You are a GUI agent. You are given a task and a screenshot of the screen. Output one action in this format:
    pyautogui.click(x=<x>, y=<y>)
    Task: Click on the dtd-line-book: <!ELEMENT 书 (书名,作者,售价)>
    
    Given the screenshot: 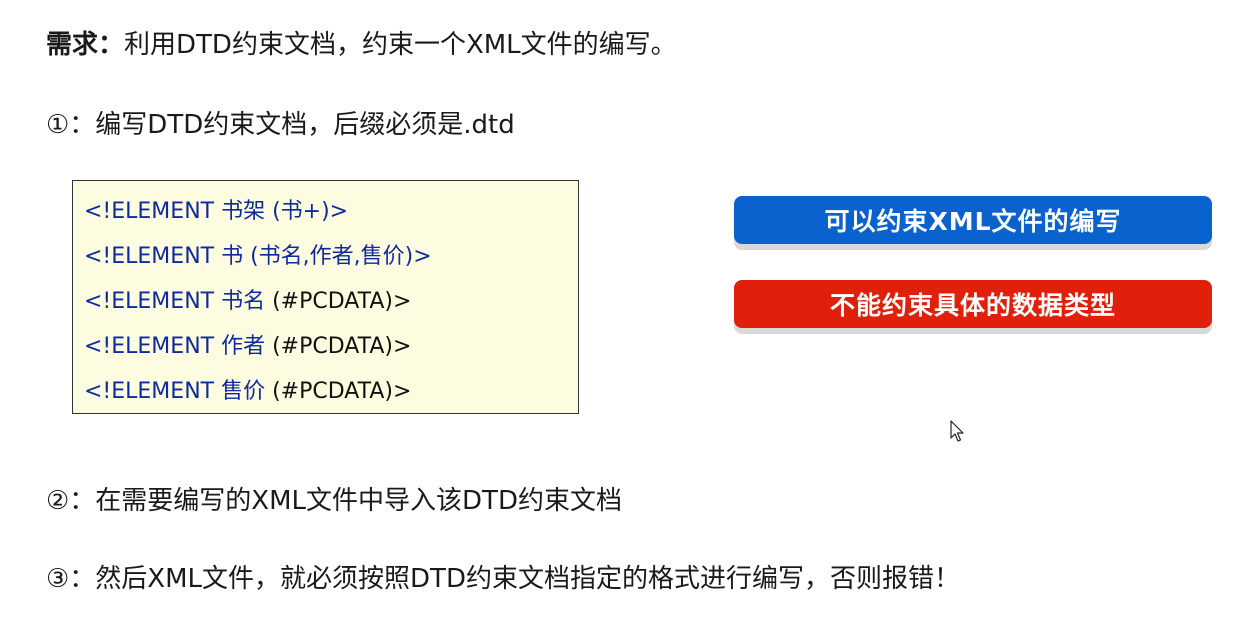 What is the action you would take?
    pyautogui.click(x=258, y=256)
    